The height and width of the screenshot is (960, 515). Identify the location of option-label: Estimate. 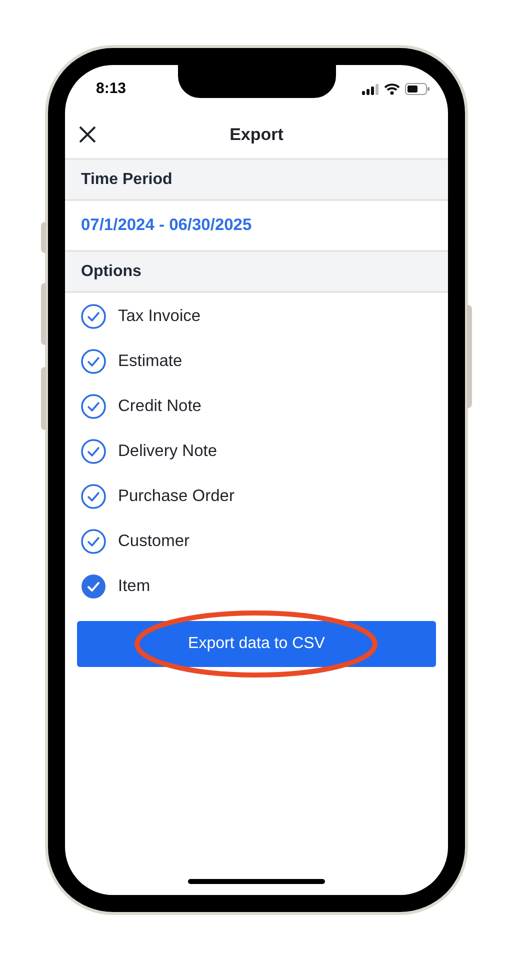
(150, 361).